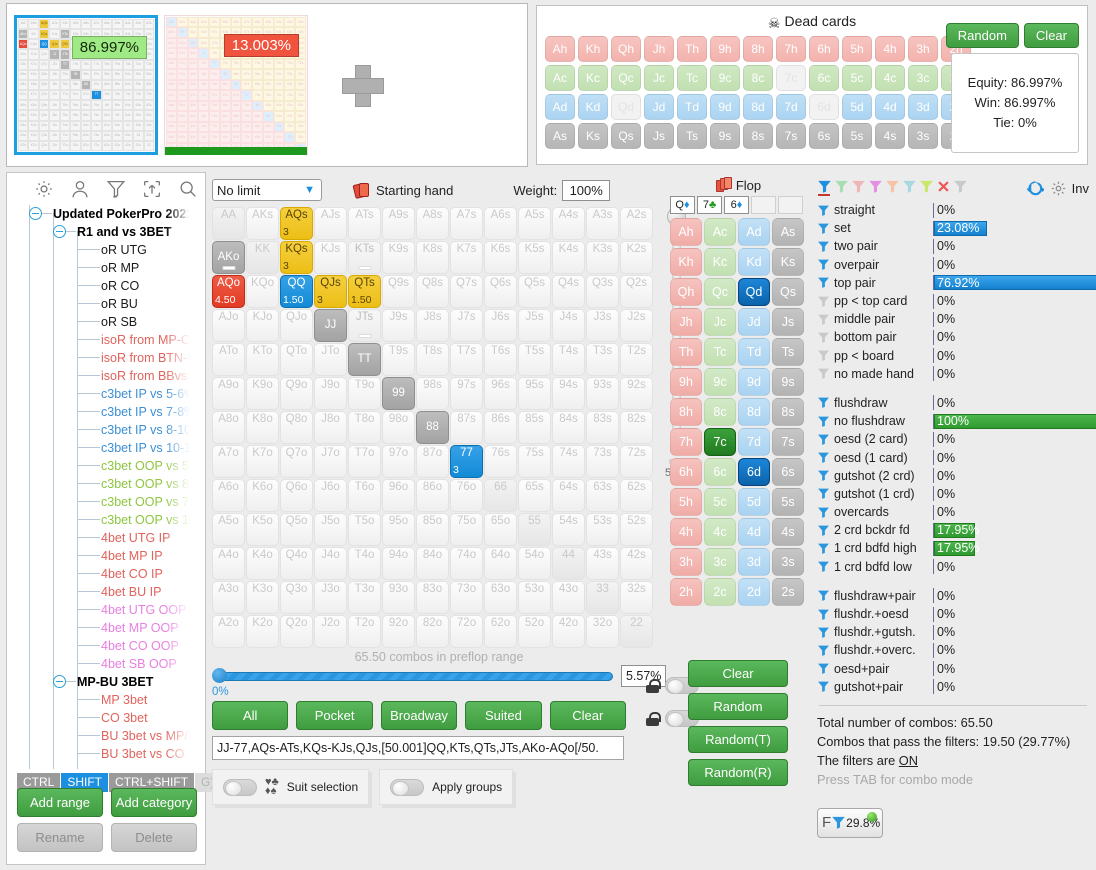 The height and width of the screenshot is (870, 1096). I want to click on hand-cell-A5o: A5o, so click(228, 529).